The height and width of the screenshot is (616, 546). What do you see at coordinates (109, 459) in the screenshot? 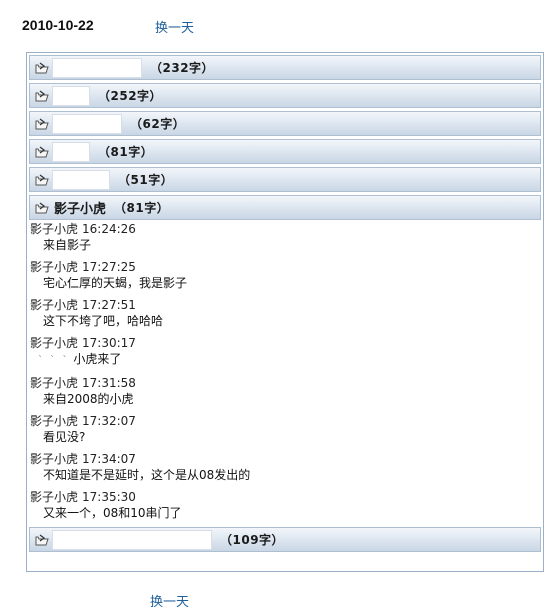
I see `message-time: 17:34:07` at bounding box center [109, 459].